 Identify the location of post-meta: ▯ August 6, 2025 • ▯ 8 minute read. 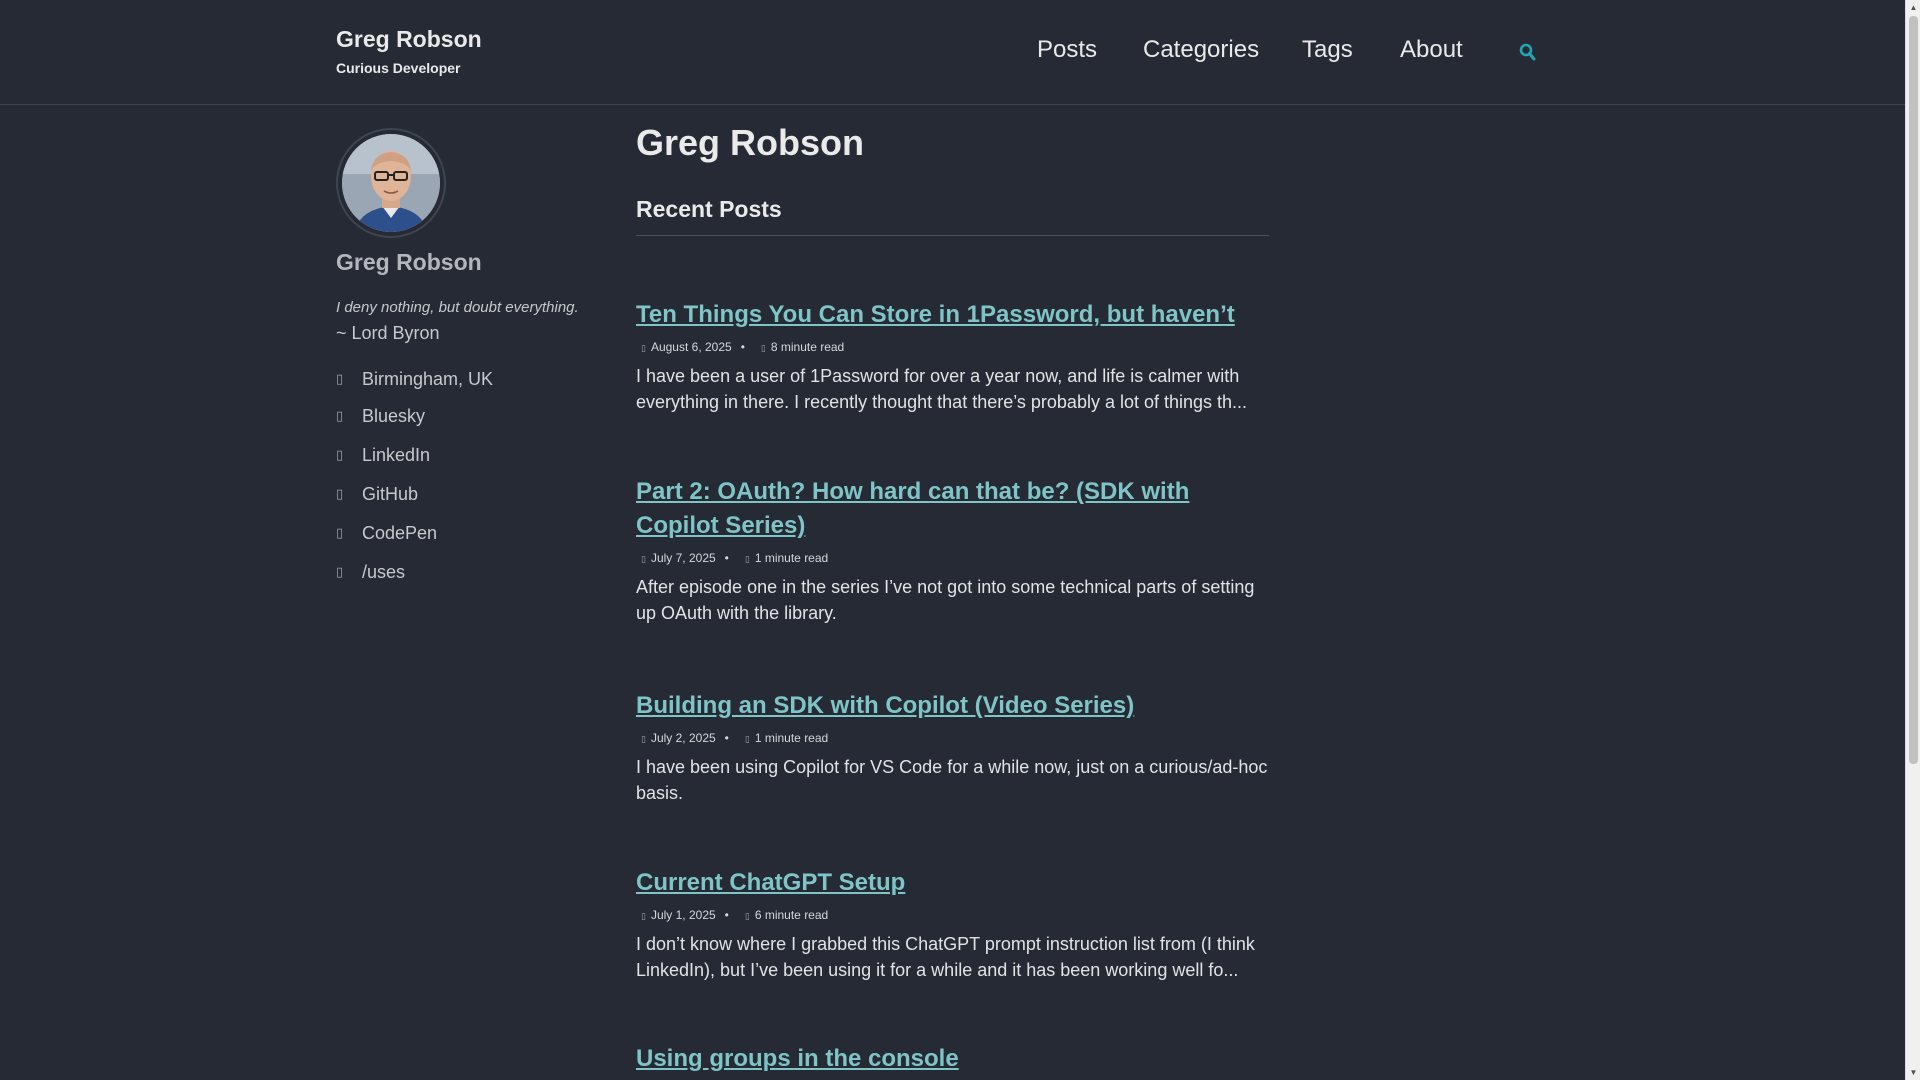
(952, 347).